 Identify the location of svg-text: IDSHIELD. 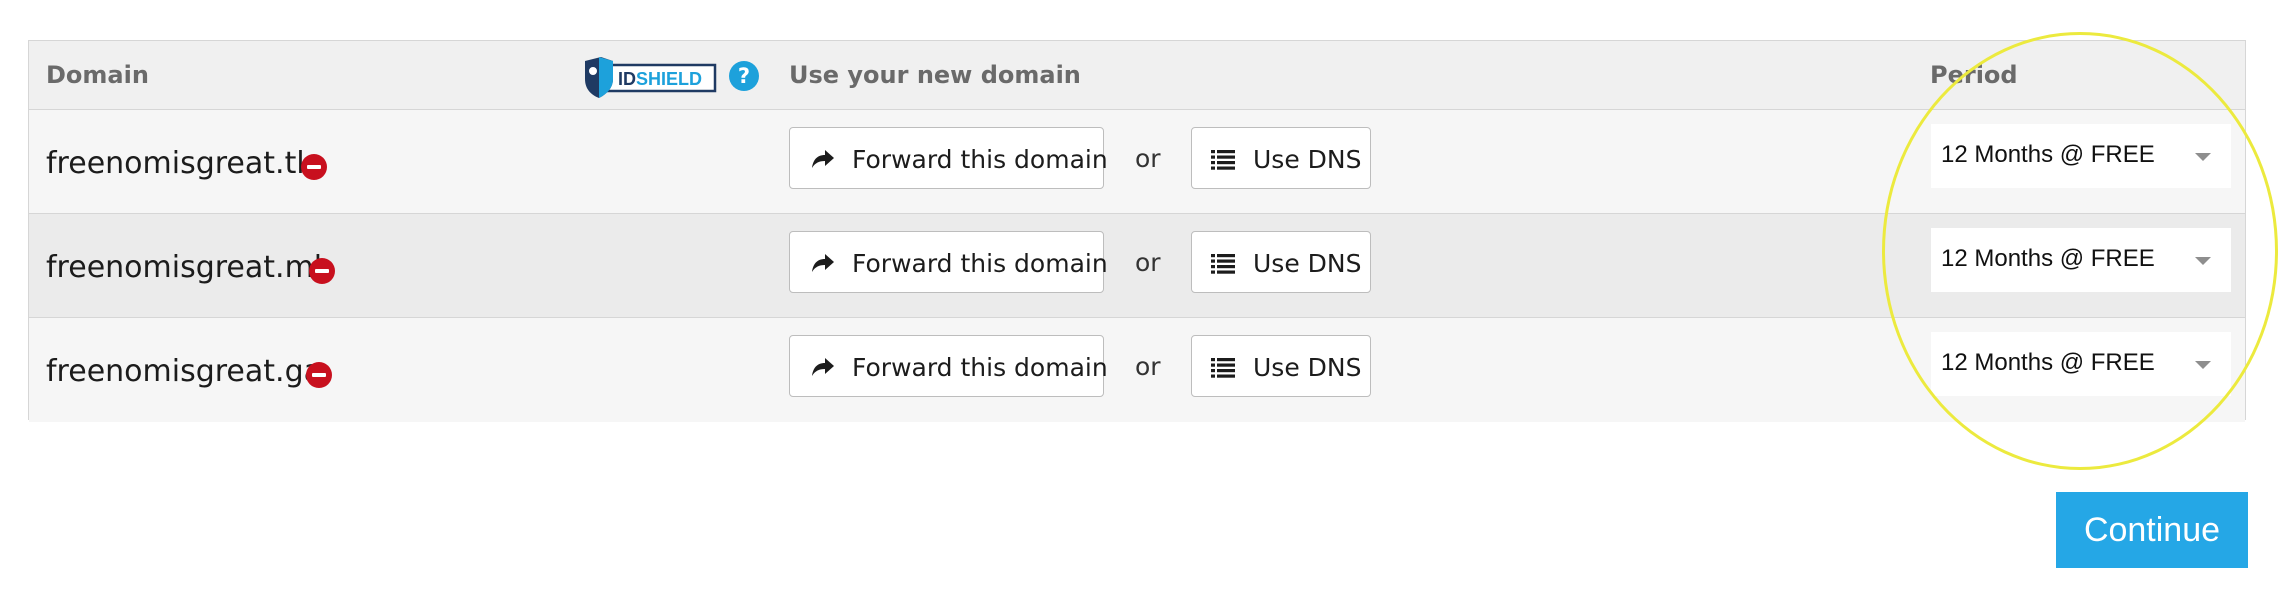
(660, 79).